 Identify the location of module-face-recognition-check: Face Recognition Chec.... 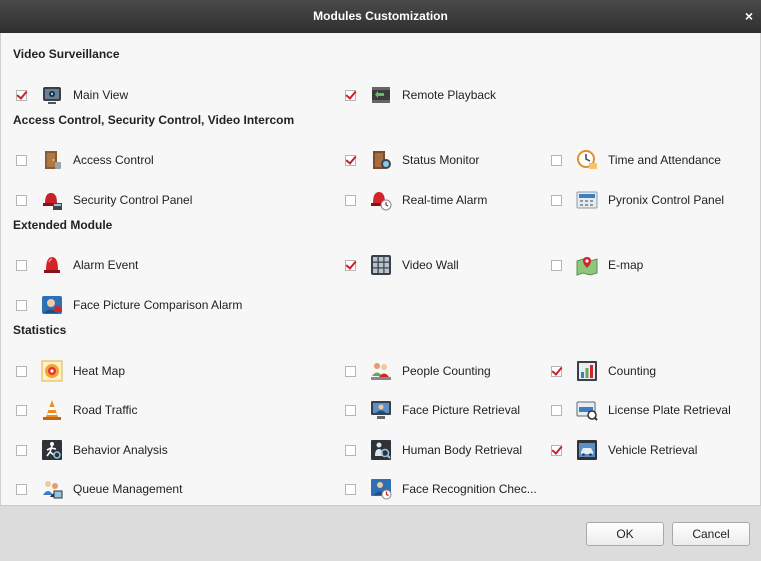
(439, 489).